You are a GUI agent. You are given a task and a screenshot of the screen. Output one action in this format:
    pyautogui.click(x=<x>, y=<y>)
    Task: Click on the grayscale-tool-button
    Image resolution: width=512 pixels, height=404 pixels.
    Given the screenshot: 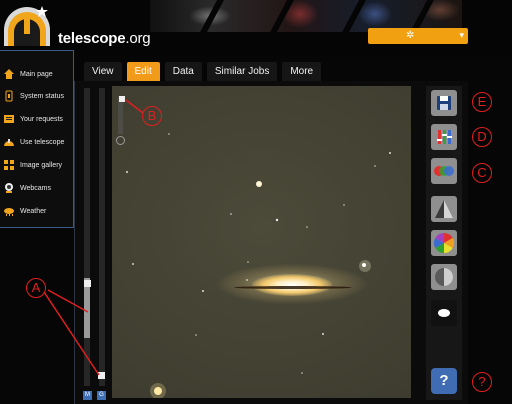 What is the action you would take?
    pyautogui.click(x=444, y=277)
    